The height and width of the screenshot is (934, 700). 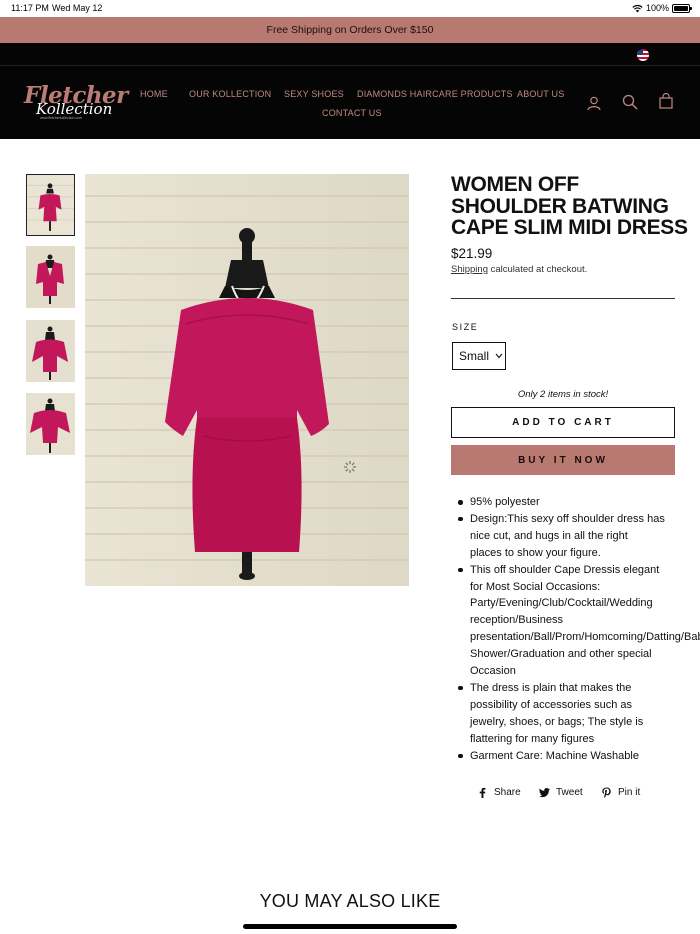 What do you see at coordinates (537, 269) in the screenshot?
I see `shipping-note-text: calculated at checkout.` at bounding box center [537, 269].